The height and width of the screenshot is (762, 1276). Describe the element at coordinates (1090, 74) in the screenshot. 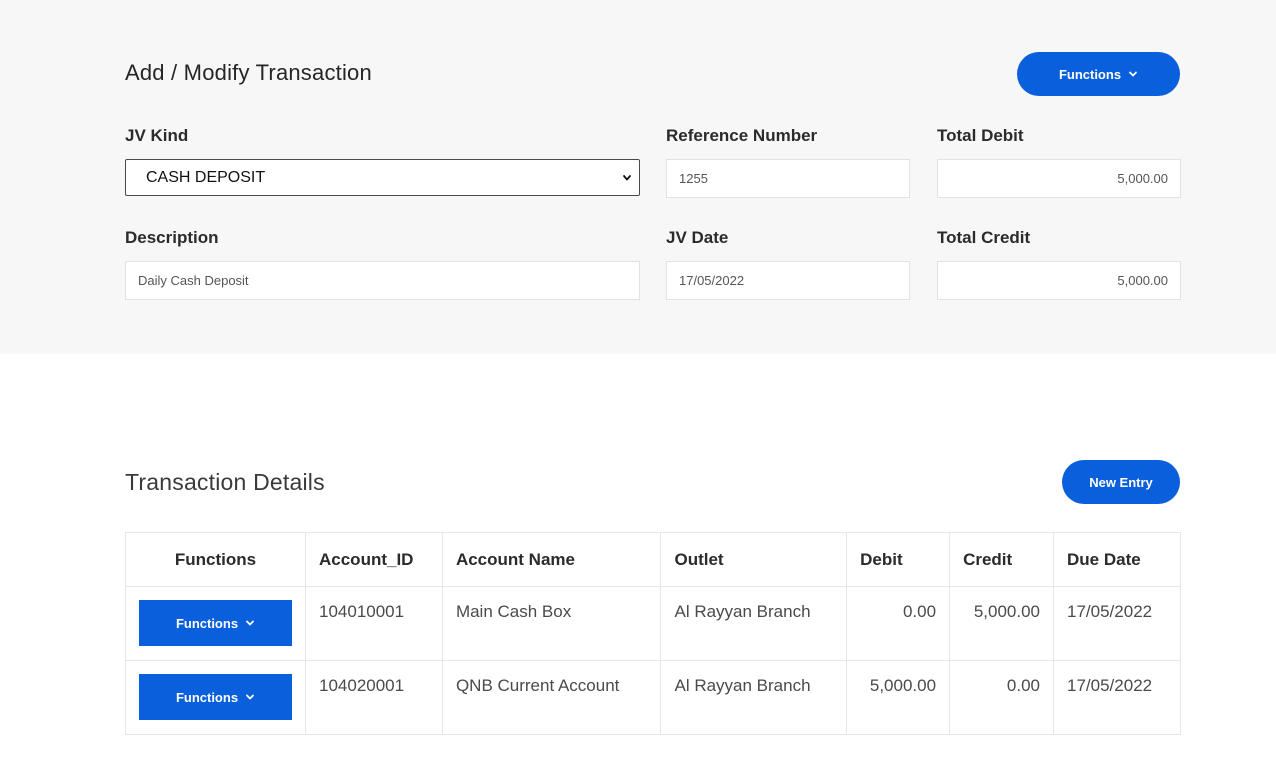

I see `functions-button-label: Functions` at that location.